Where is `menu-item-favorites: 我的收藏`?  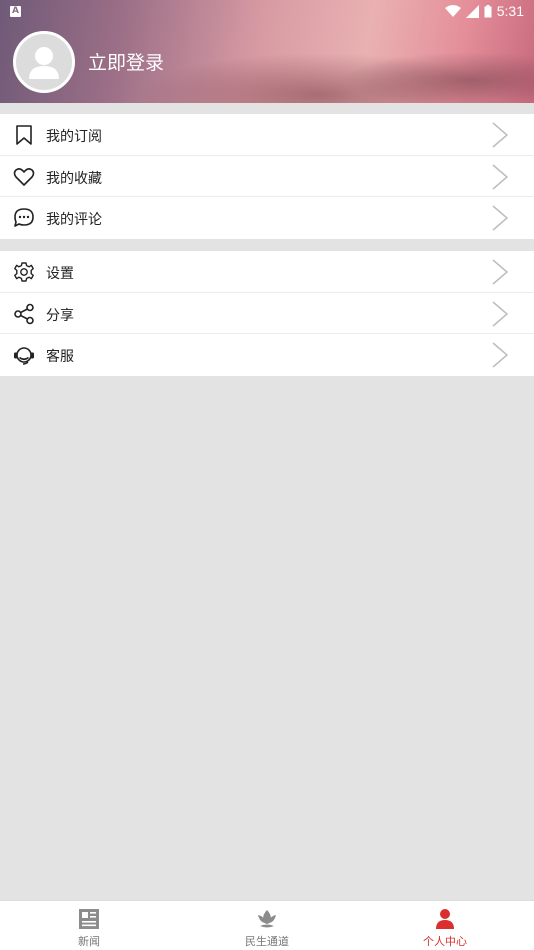 menu-item-favorites: 我的收藏 is located at coordinates (267, 176).